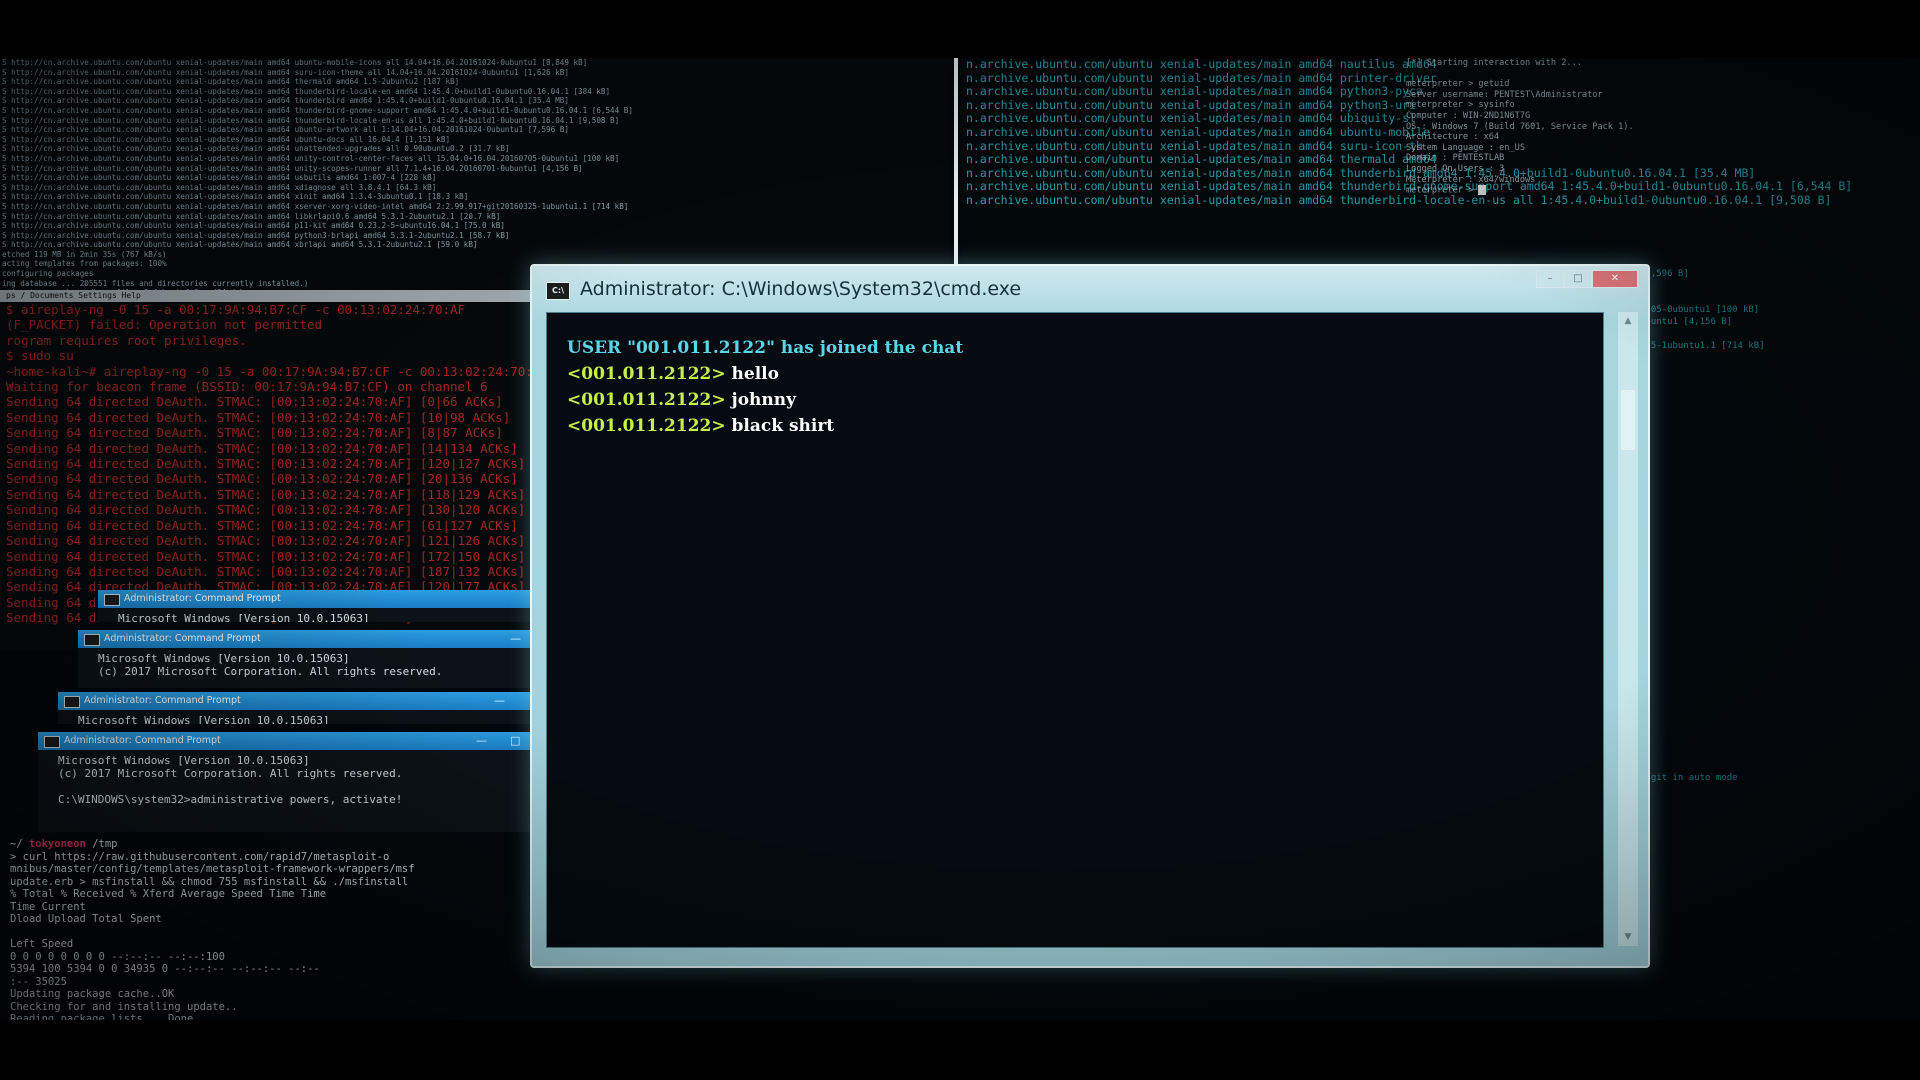  I want to click on cmd-icon, so click(112, 600).